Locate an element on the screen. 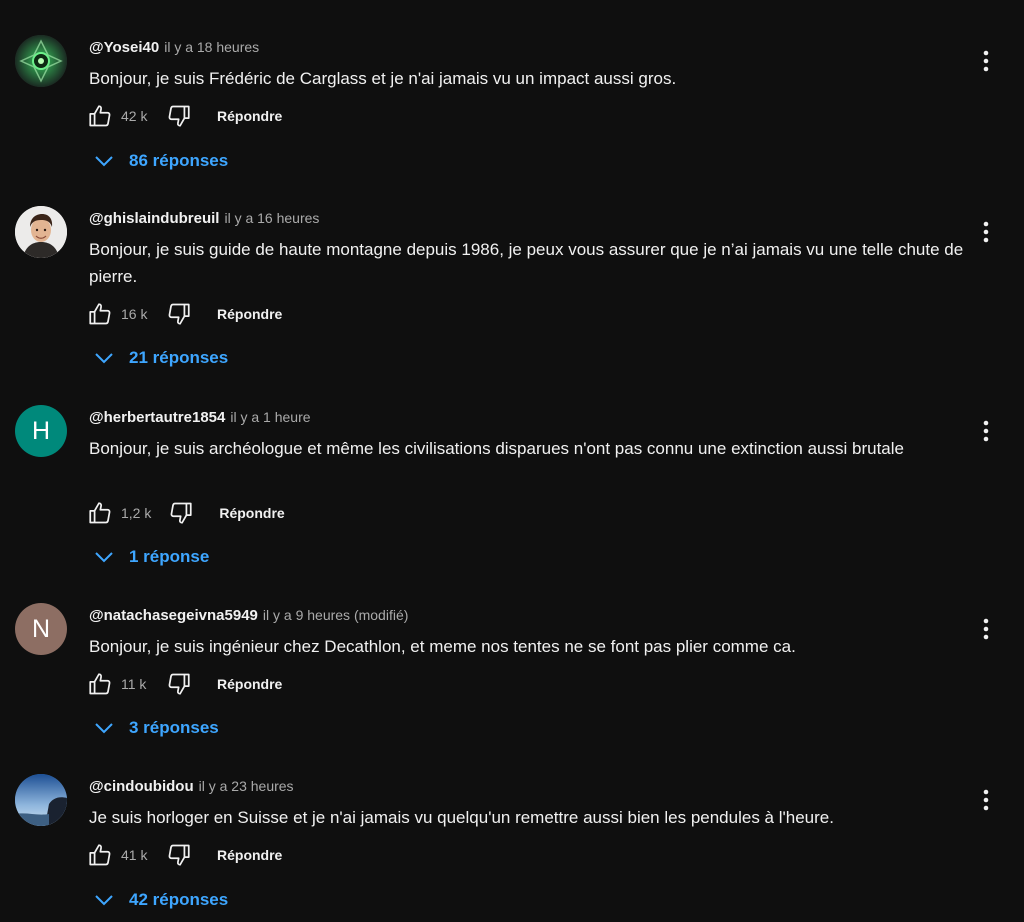 The width and height of the screenshot is (1024, 922). comment-time: il y a 18 heures is located at coordinates (211, 47).